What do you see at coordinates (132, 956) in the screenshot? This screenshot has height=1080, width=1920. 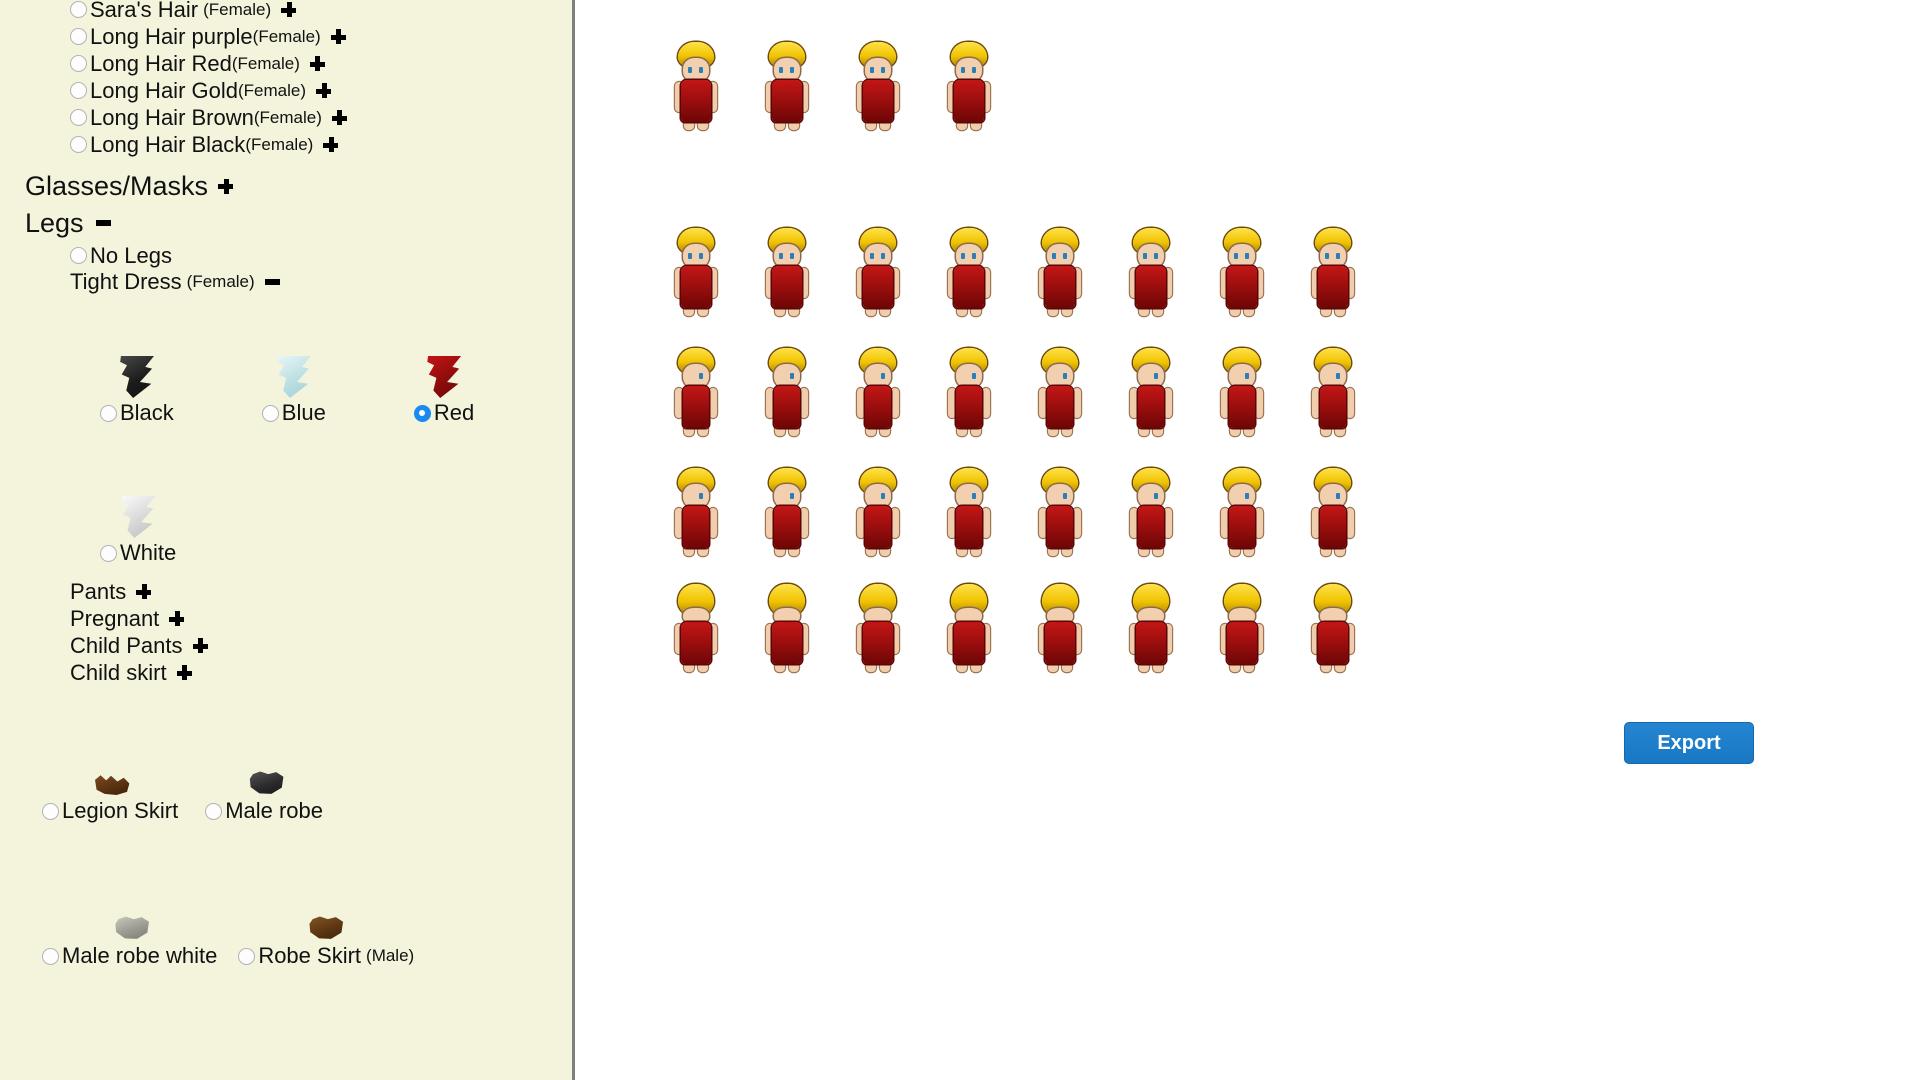 I see `skirt-option-pick: Male robe white` at bounding box center [132, 956].